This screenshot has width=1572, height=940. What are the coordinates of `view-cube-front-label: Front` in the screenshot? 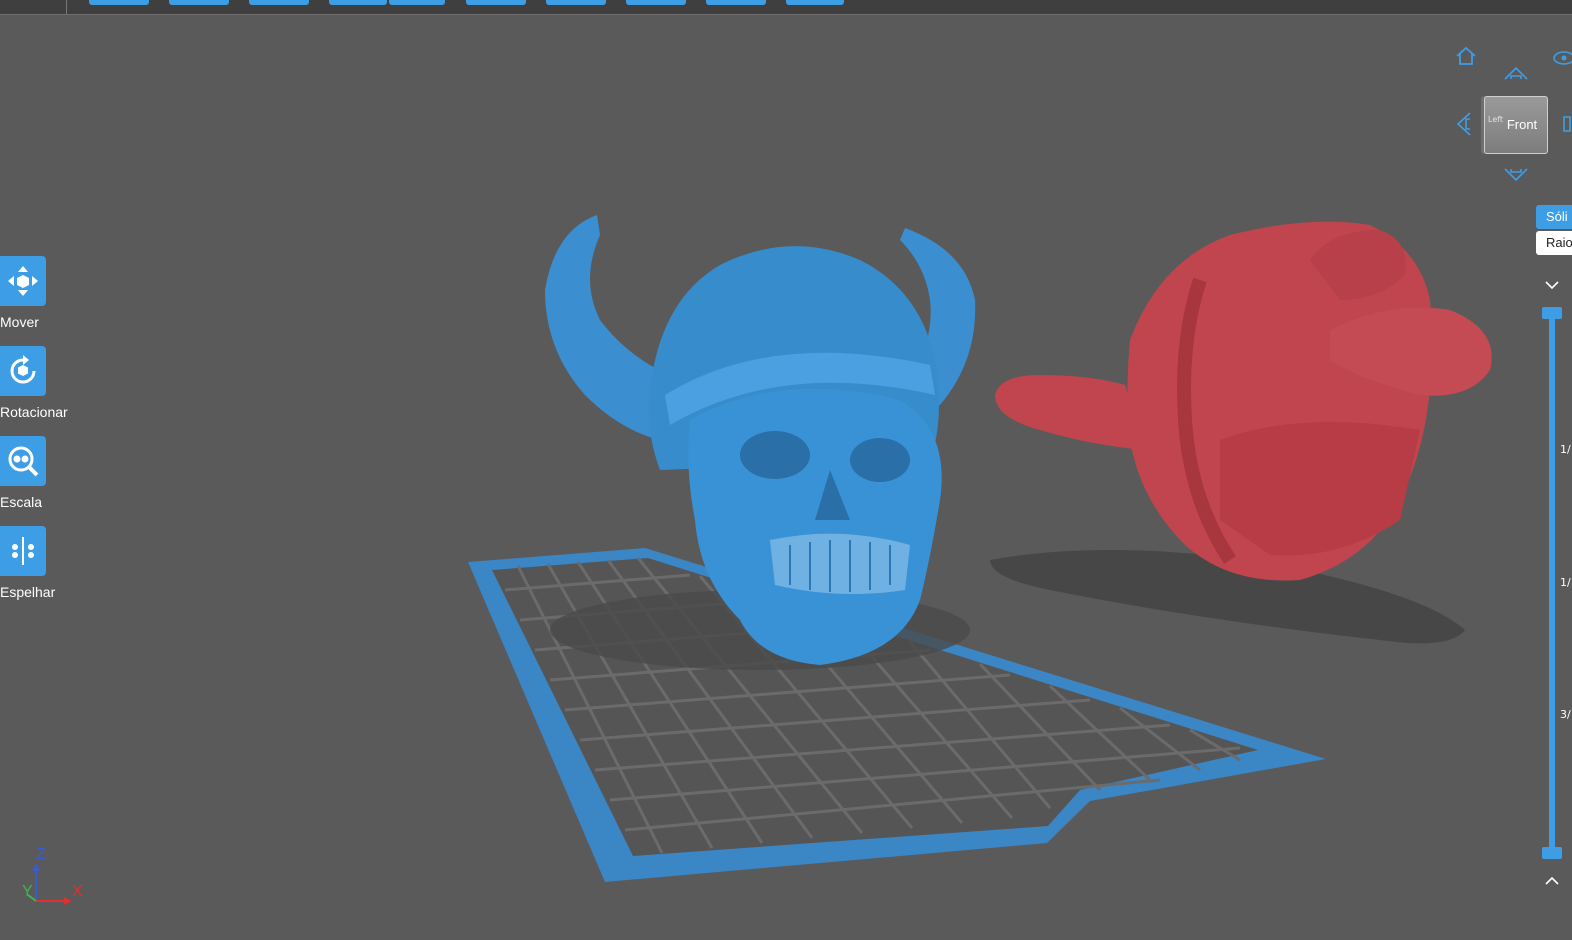 It's located at (1522, 124).